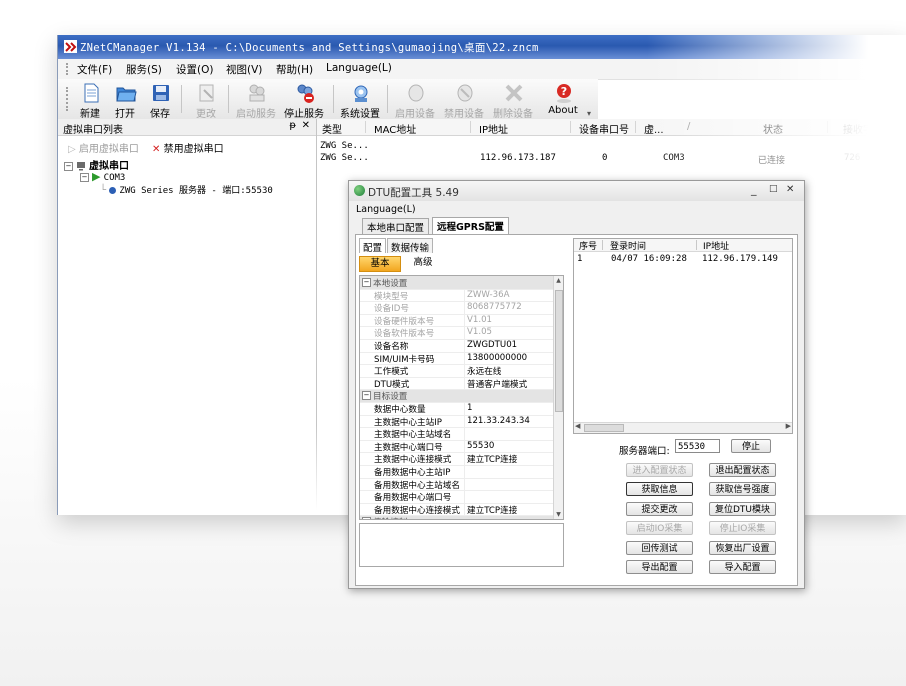 The width and height of the screenshot is (906, 686). I want to click on pill-basic: 基本, so click(380, 264).